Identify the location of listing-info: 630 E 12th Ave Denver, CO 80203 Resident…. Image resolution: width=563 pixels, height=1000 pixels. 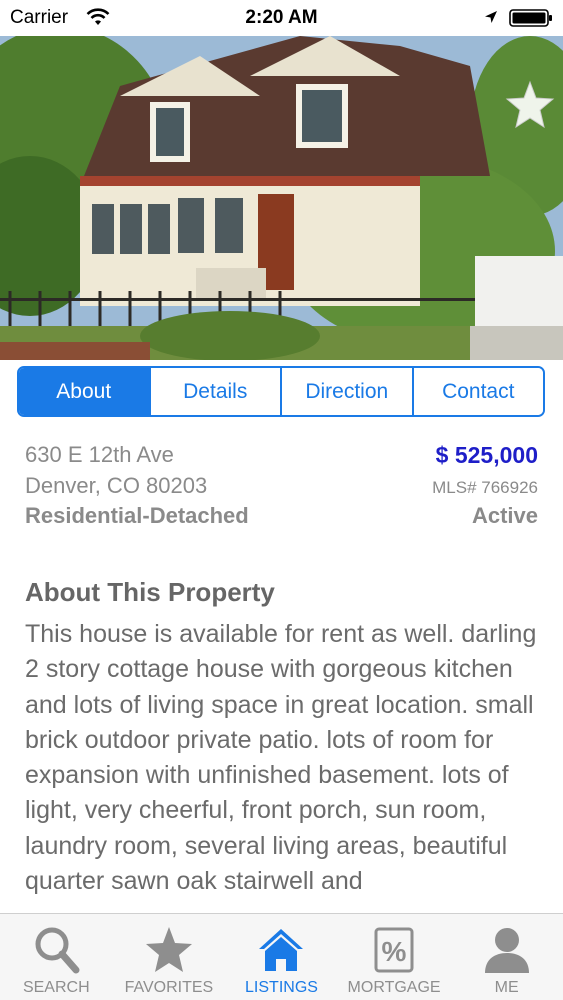
(281, 488).